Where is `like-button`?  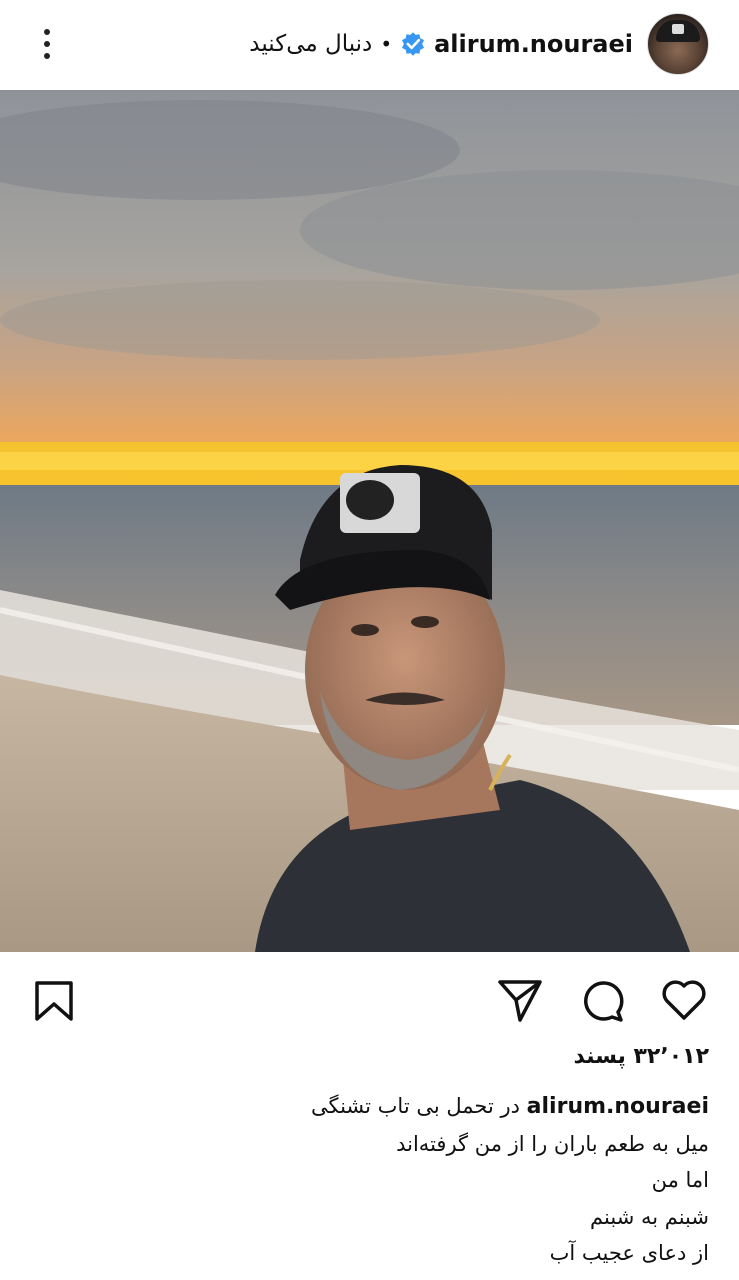
like-button is located at coordinates (684, 1000).